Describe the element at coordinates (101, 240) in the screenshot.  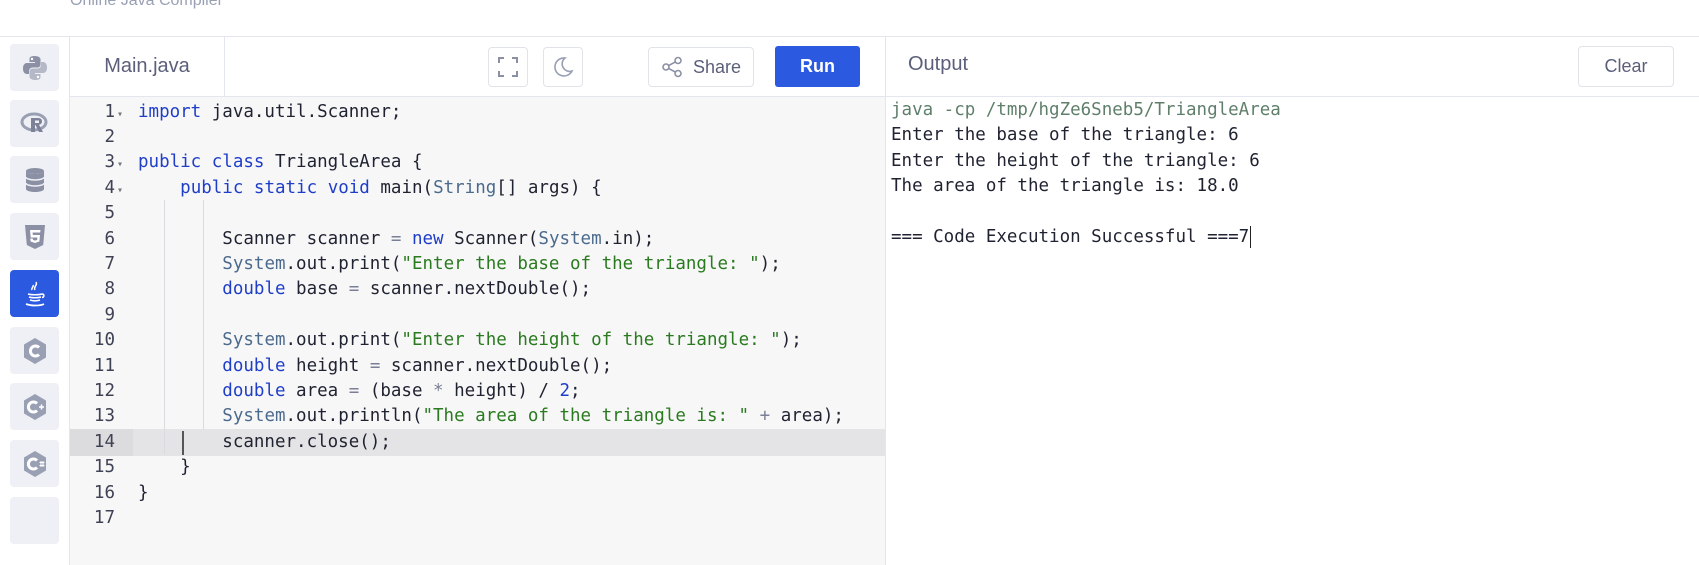
I see `line-number: 6` at that location.